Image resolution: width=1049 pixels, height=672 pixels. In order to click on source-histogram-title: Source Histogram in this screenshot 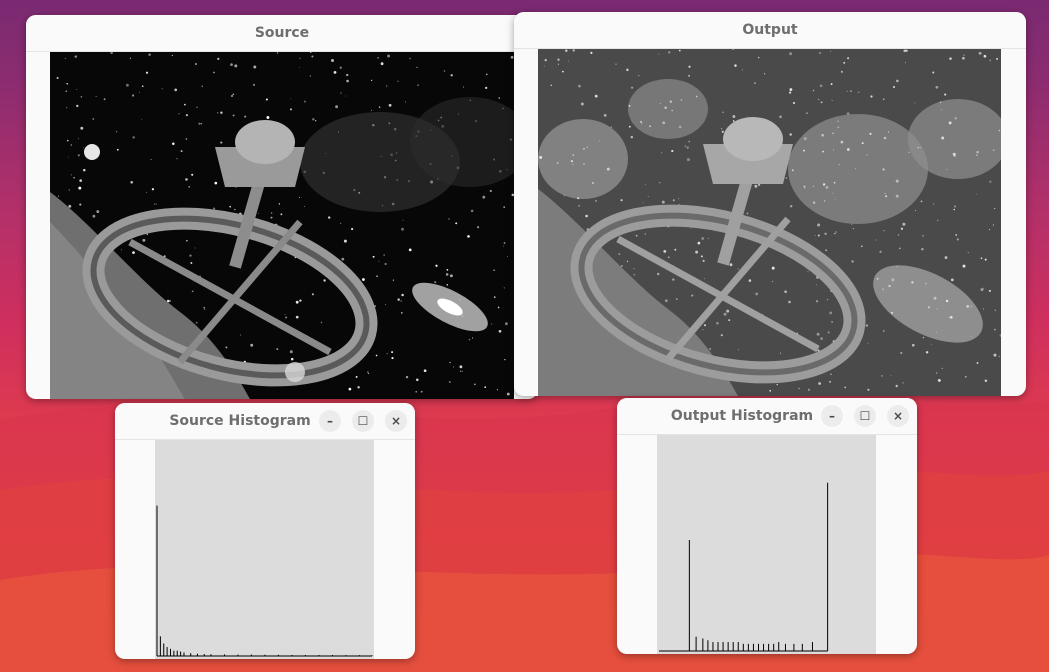, I will do `click(240, 421)`.